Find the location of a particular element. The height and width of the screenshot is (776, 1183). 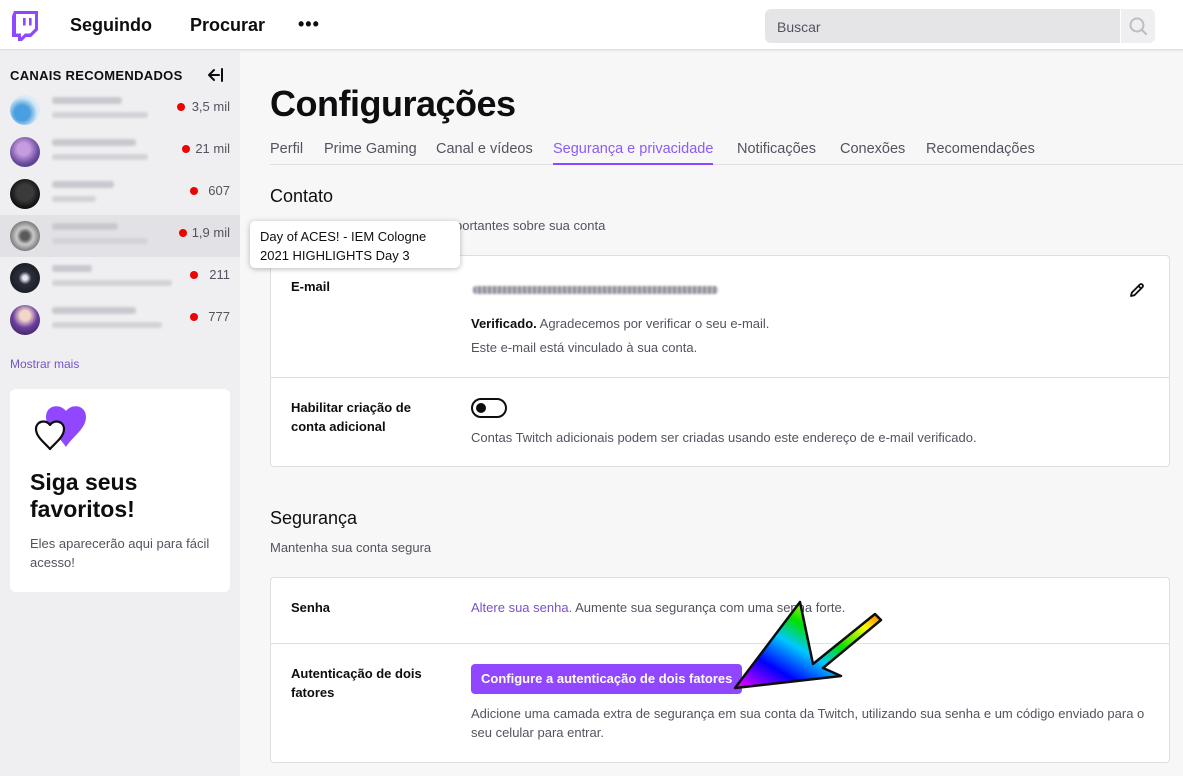

additional-account-toggle is located at coordinates (489, 408).